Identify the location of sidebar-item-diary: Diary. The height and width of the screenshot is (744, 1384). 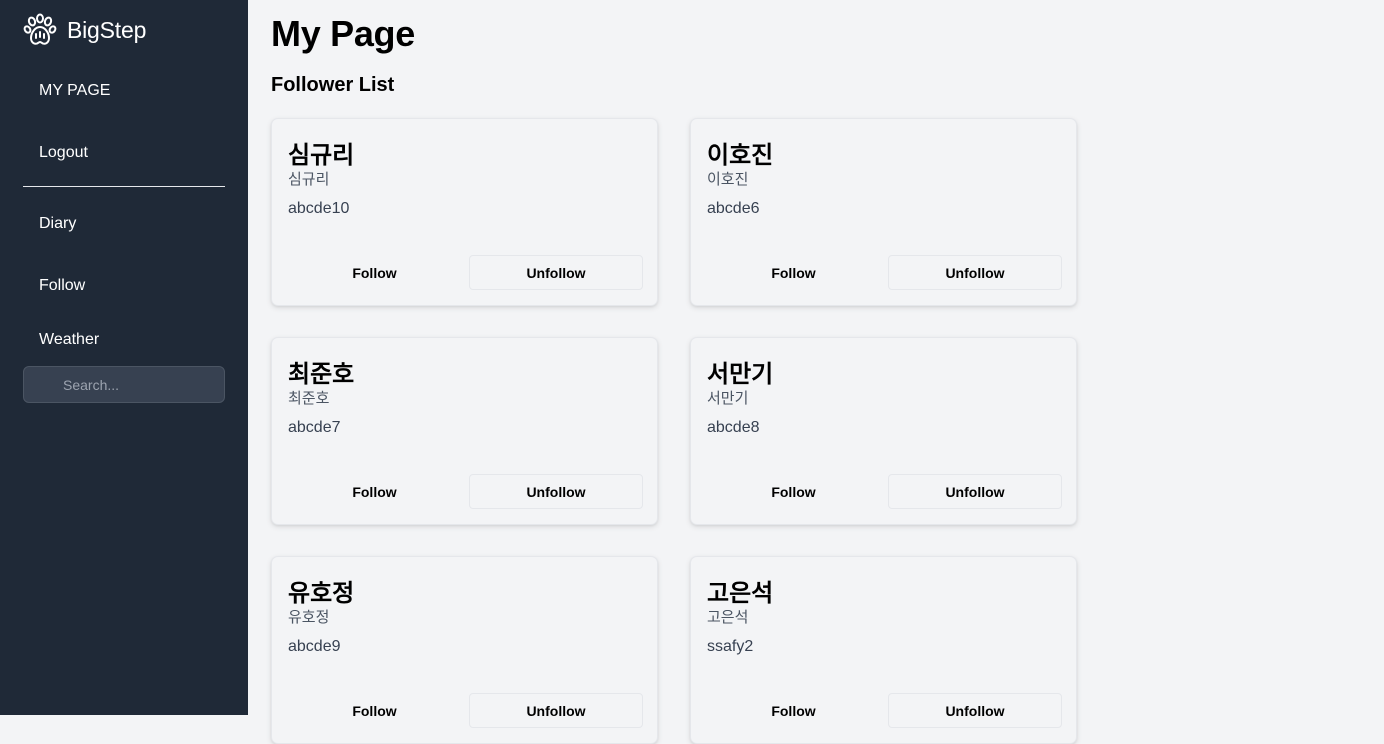
(57, 224).